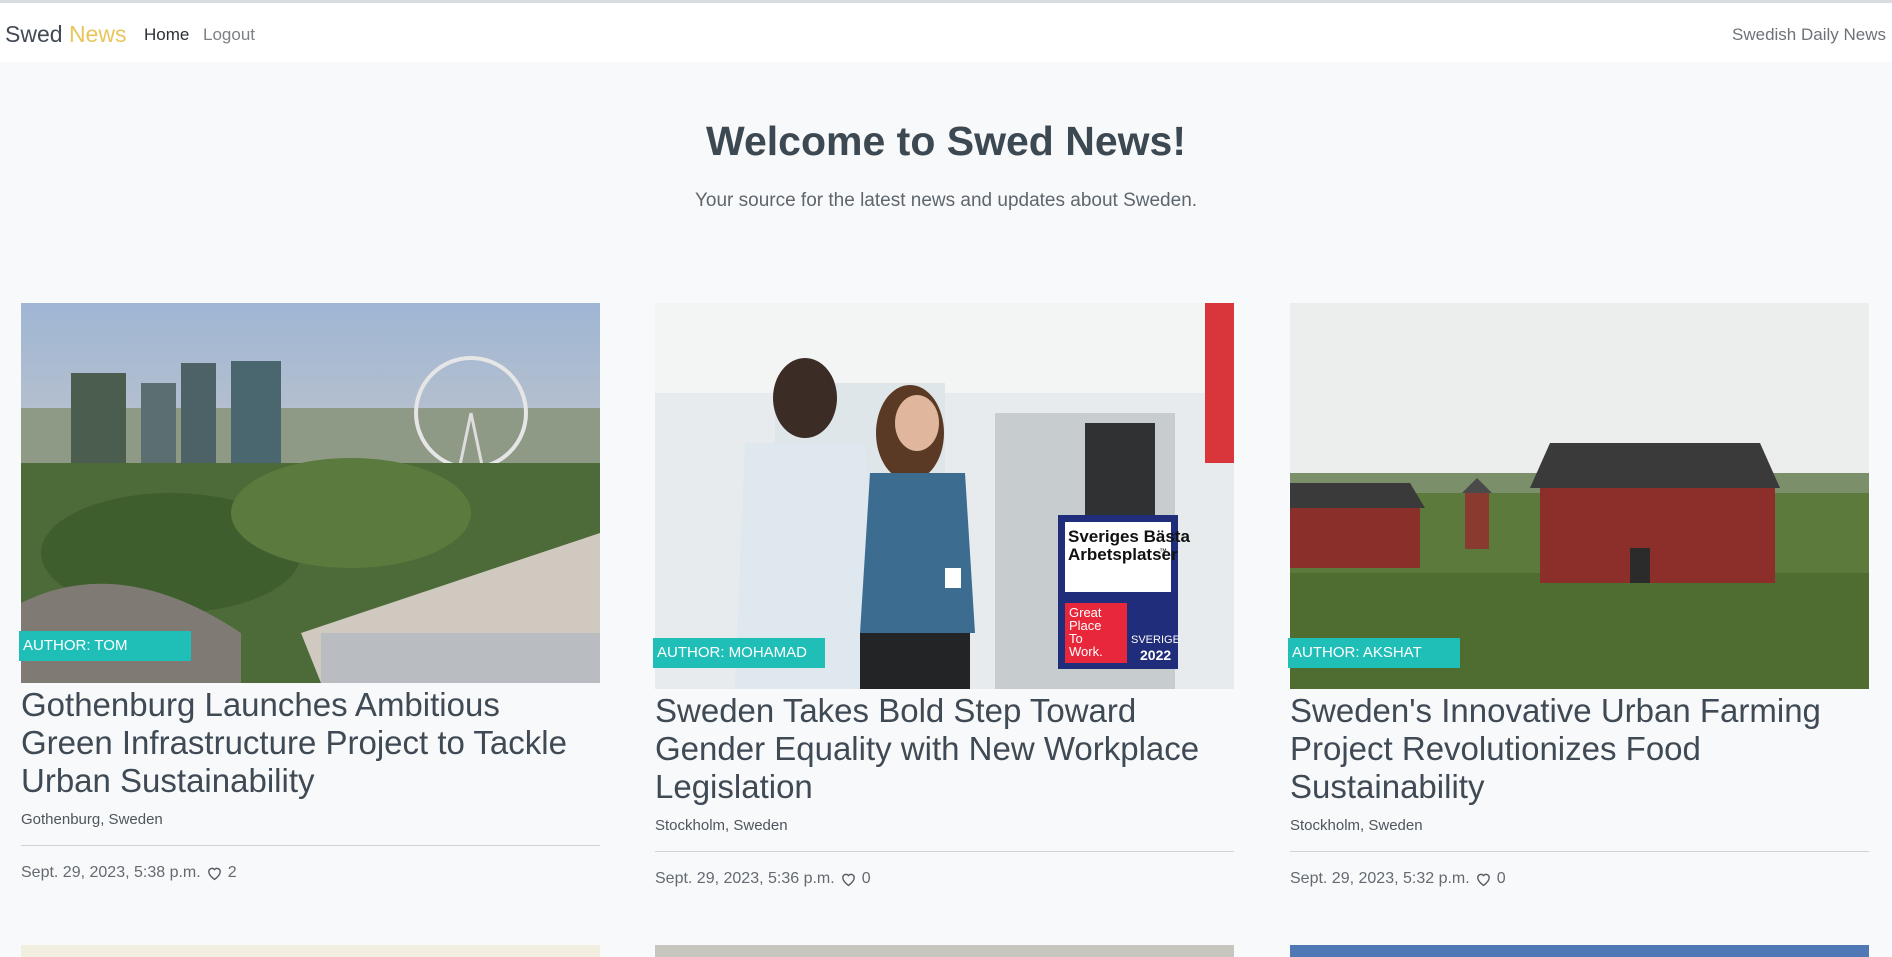 This screenshot has width=1892, height=957. I want to click on author-badge: AUTHOR: MOHAMAD, so click(739, 653).